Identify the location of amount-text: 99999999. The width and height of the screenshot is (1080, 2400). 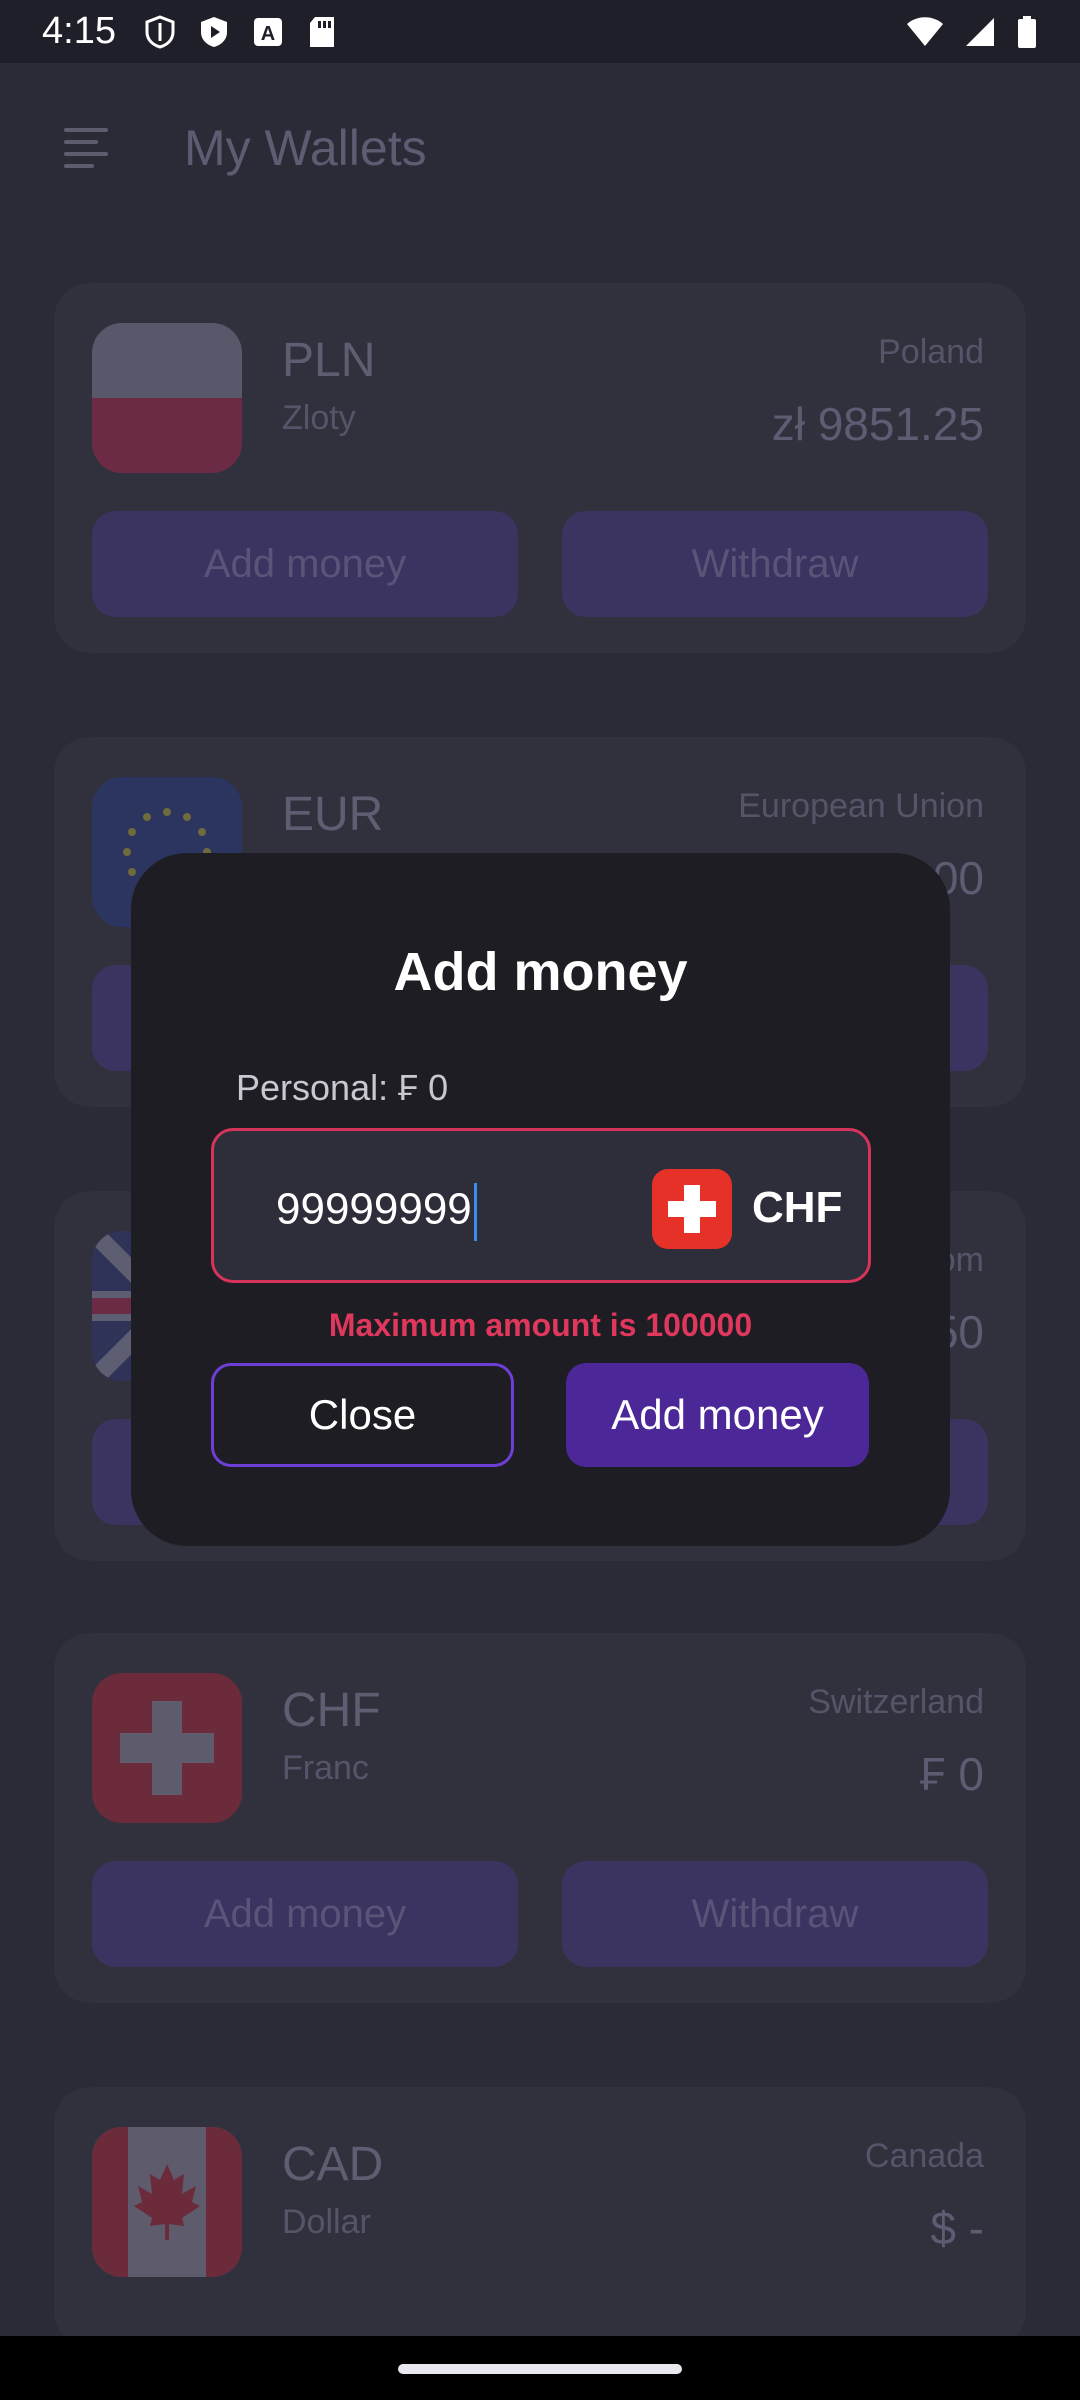
(374, 1209).